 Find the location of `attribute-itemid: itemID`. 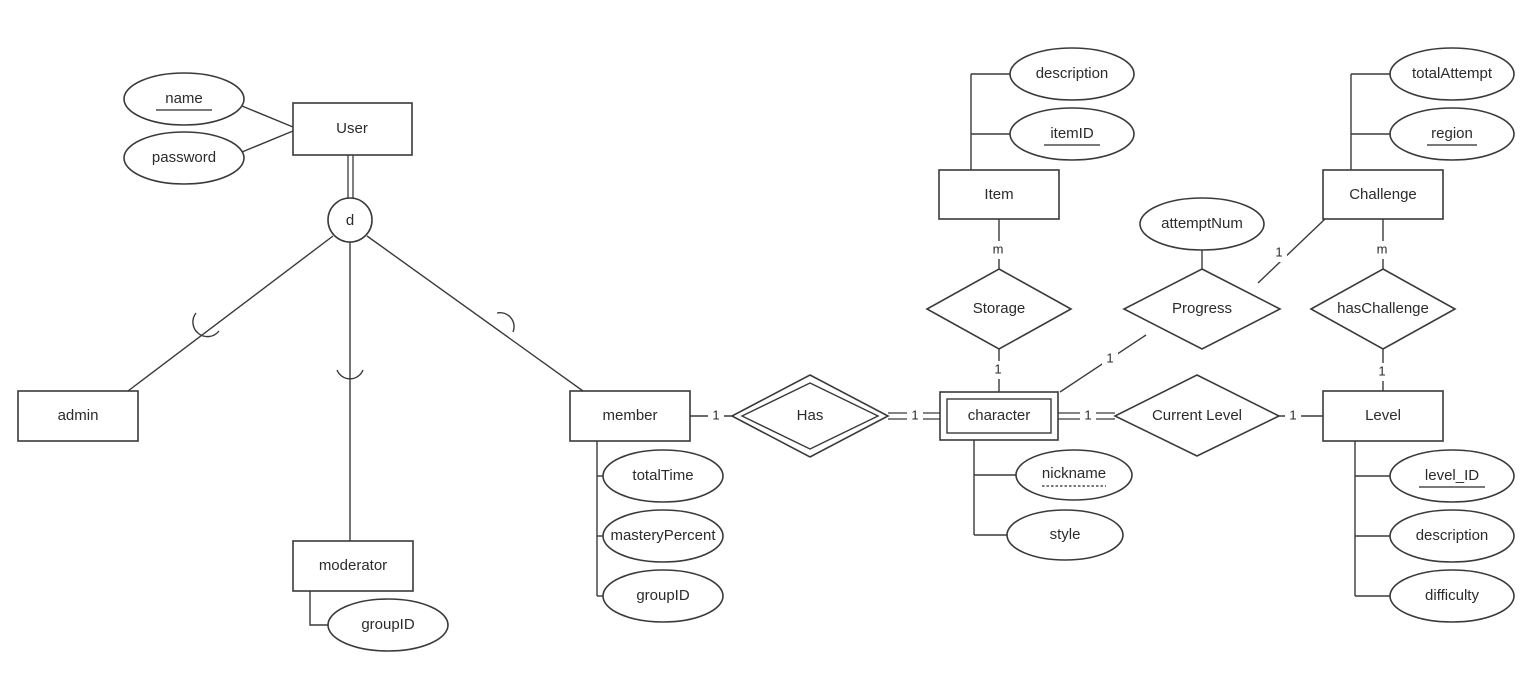

attribute-itemid: itemID is located at coordinates (1072, 134).